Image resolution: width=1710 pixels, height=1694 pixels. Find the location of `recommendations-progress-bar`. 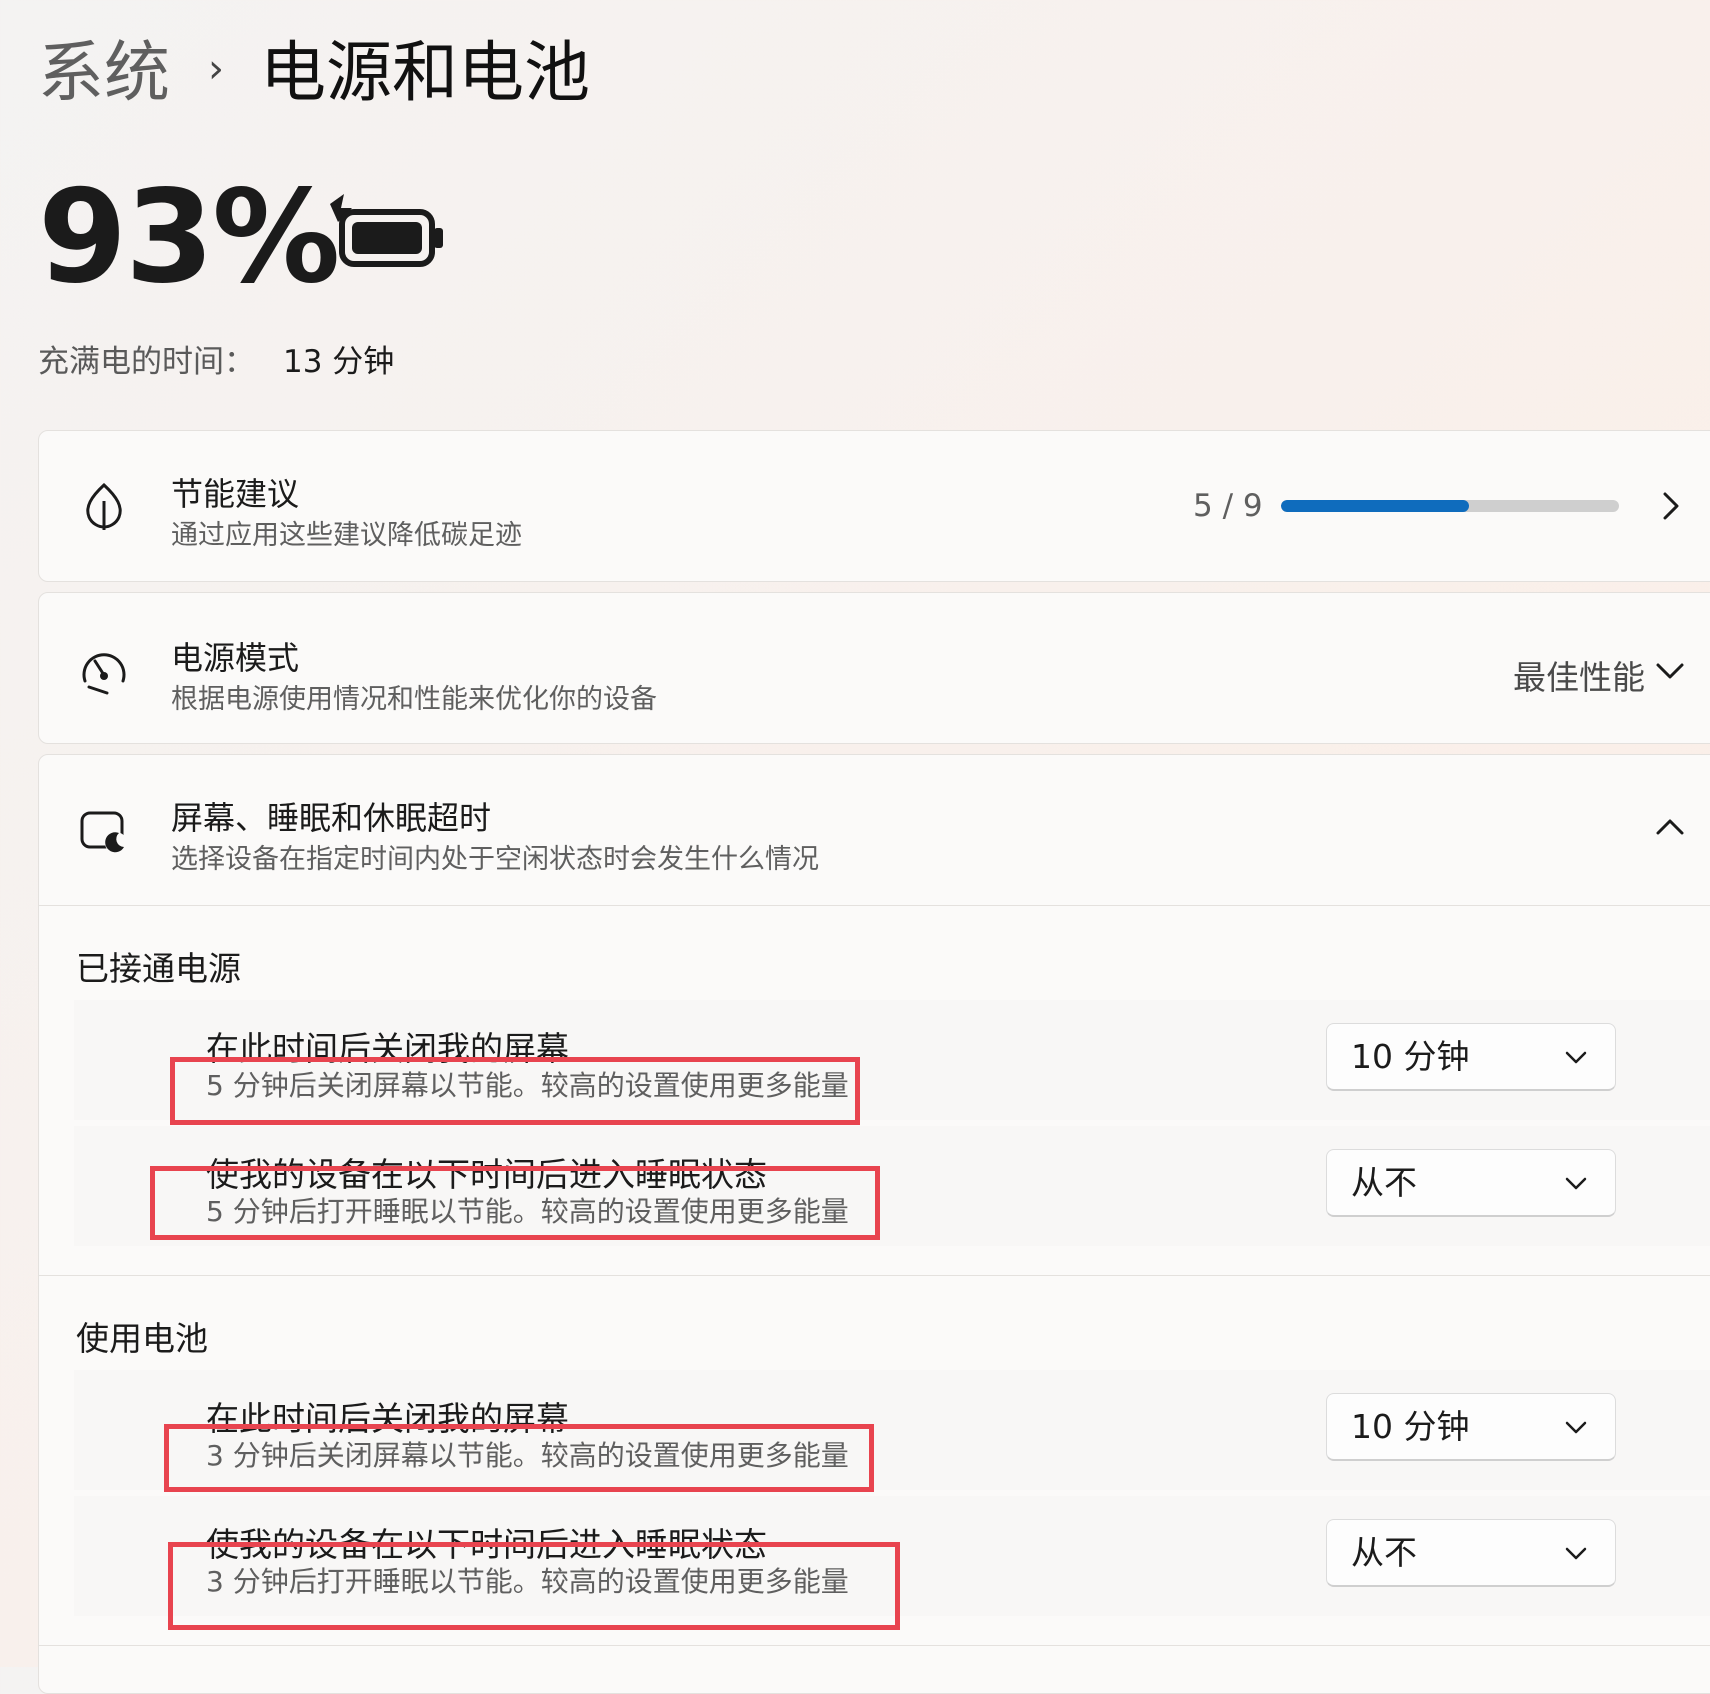

recommendations-progress-bar is located at coordinates (1450, 506).